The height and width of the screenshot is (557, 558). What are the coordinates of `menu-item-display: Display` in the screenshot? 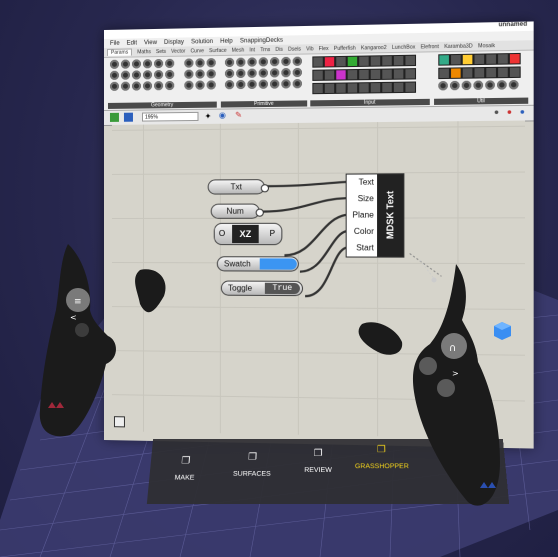 It's located at (174, 42).